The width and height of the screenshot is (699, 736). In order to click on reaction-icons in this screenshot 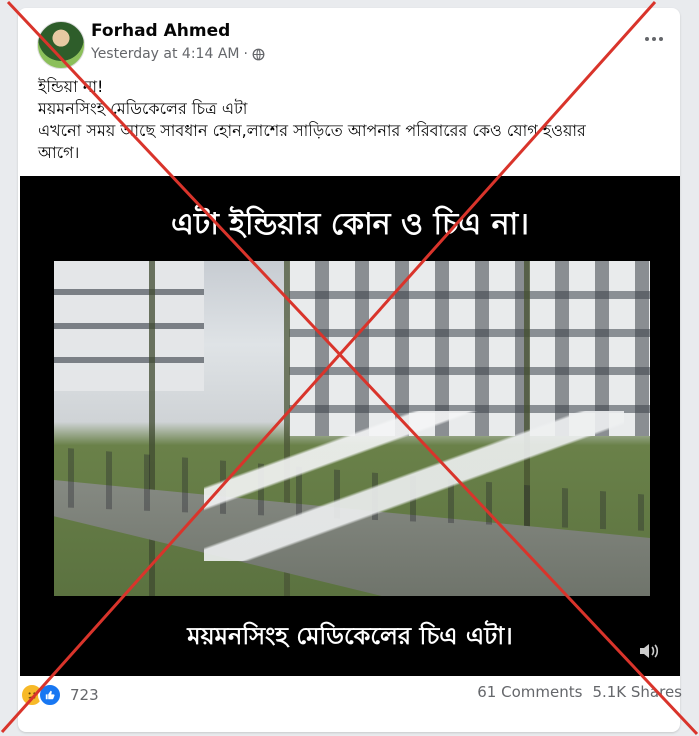, I will do `click(41, 695)`.